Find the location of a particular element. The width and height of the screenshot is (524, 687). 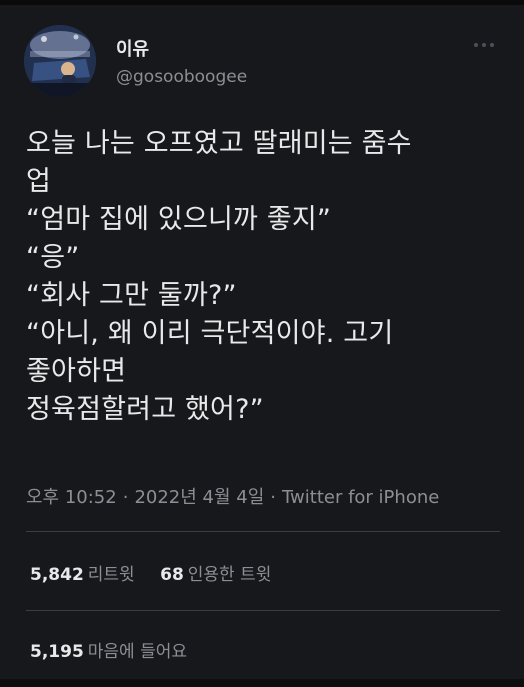

quotes-label: 인용한 트윗 is located at coordinates (229, 575).